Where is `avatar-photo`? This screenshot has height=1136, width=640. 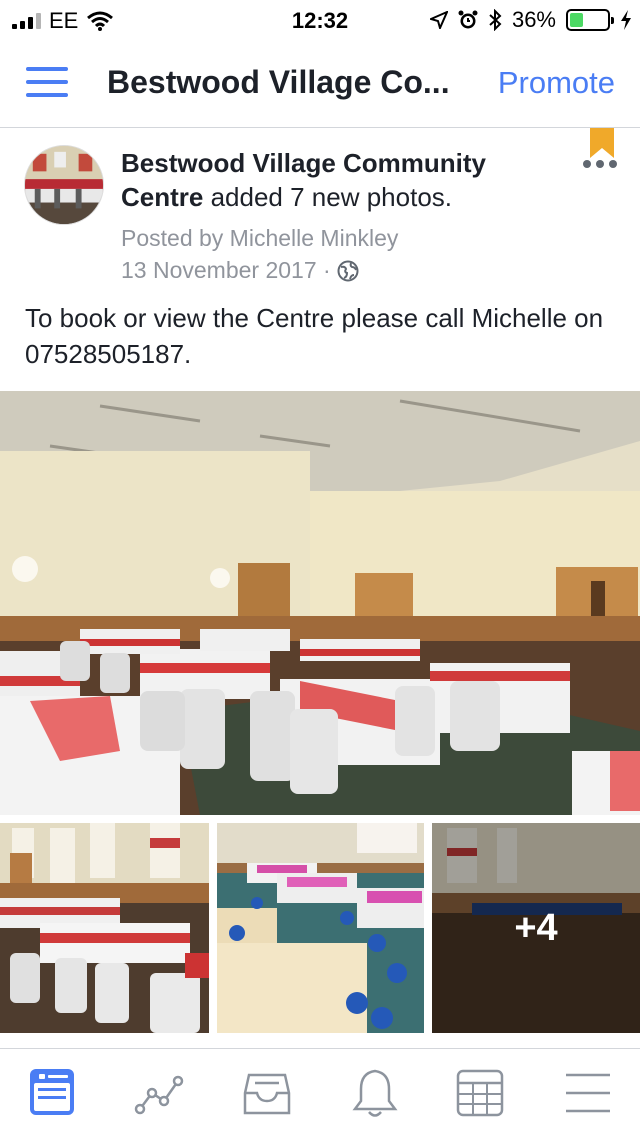
avatar-photo is located at coordinates (64, 185).